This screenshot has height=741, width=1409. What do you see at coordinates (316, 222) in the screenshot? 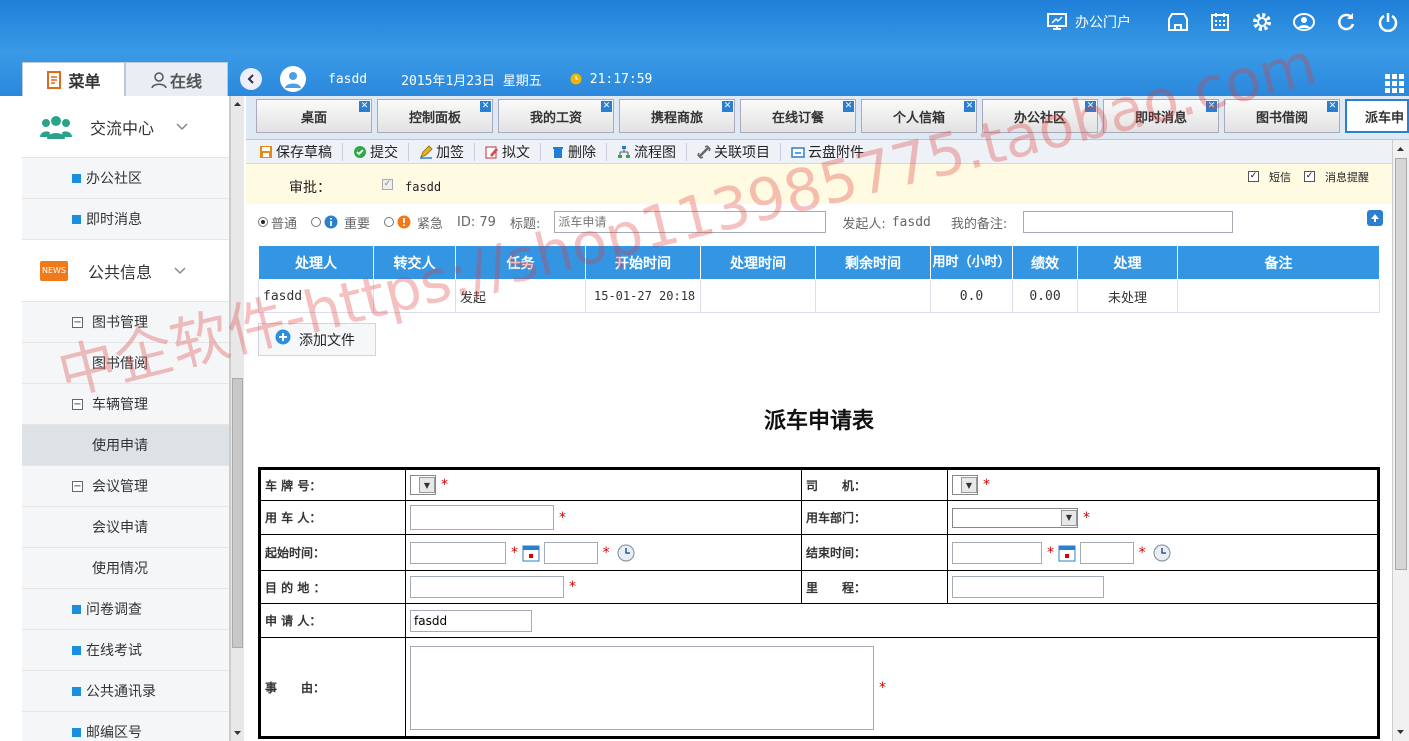
I see `priority-important-radio` at bounding box center [316, 222].